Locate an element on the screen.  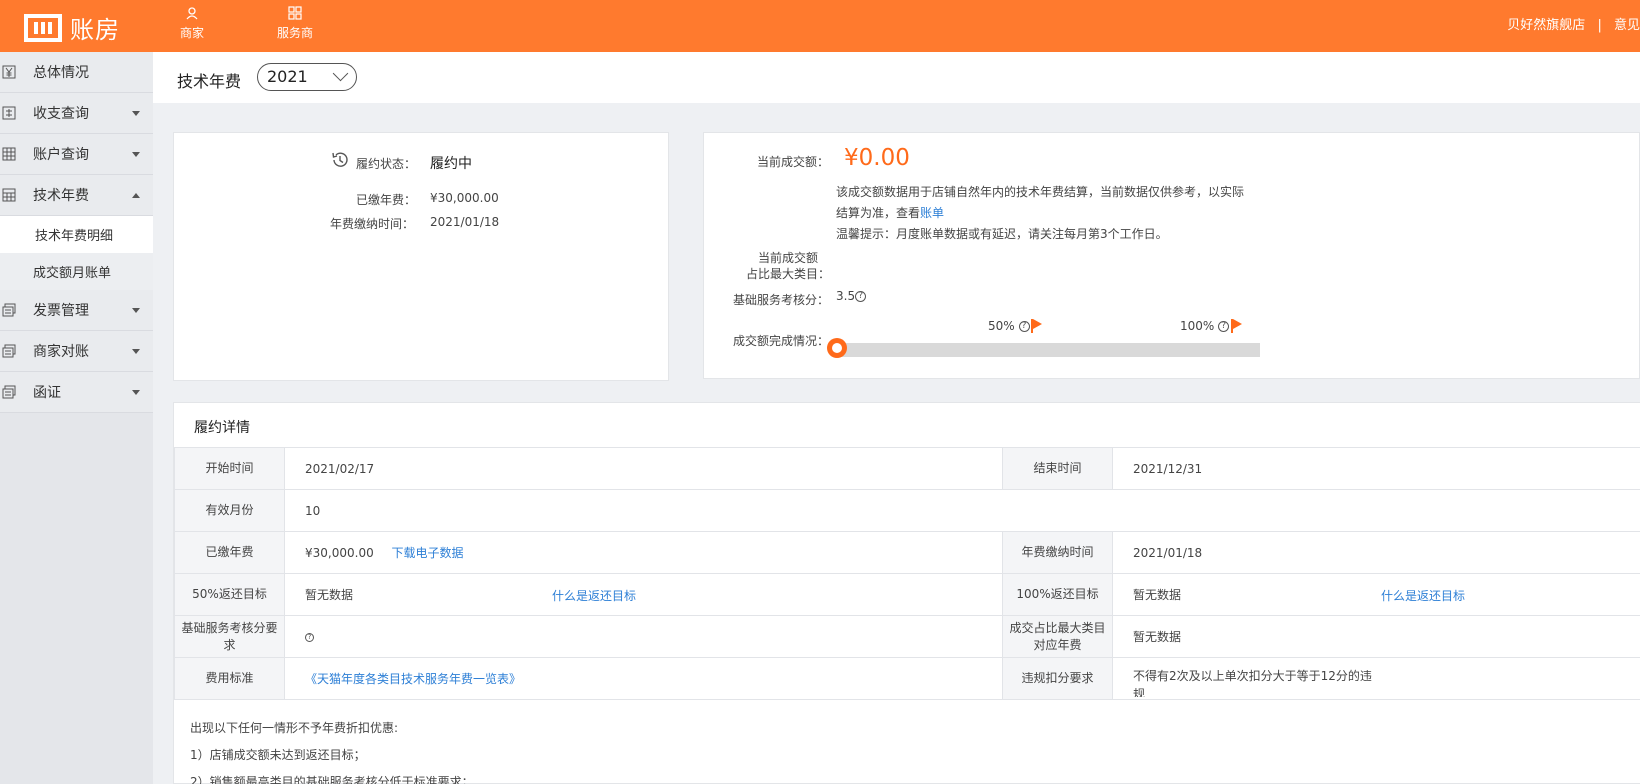
end-time-value: 2021/12/31 is located at coordinates (1376, 468).